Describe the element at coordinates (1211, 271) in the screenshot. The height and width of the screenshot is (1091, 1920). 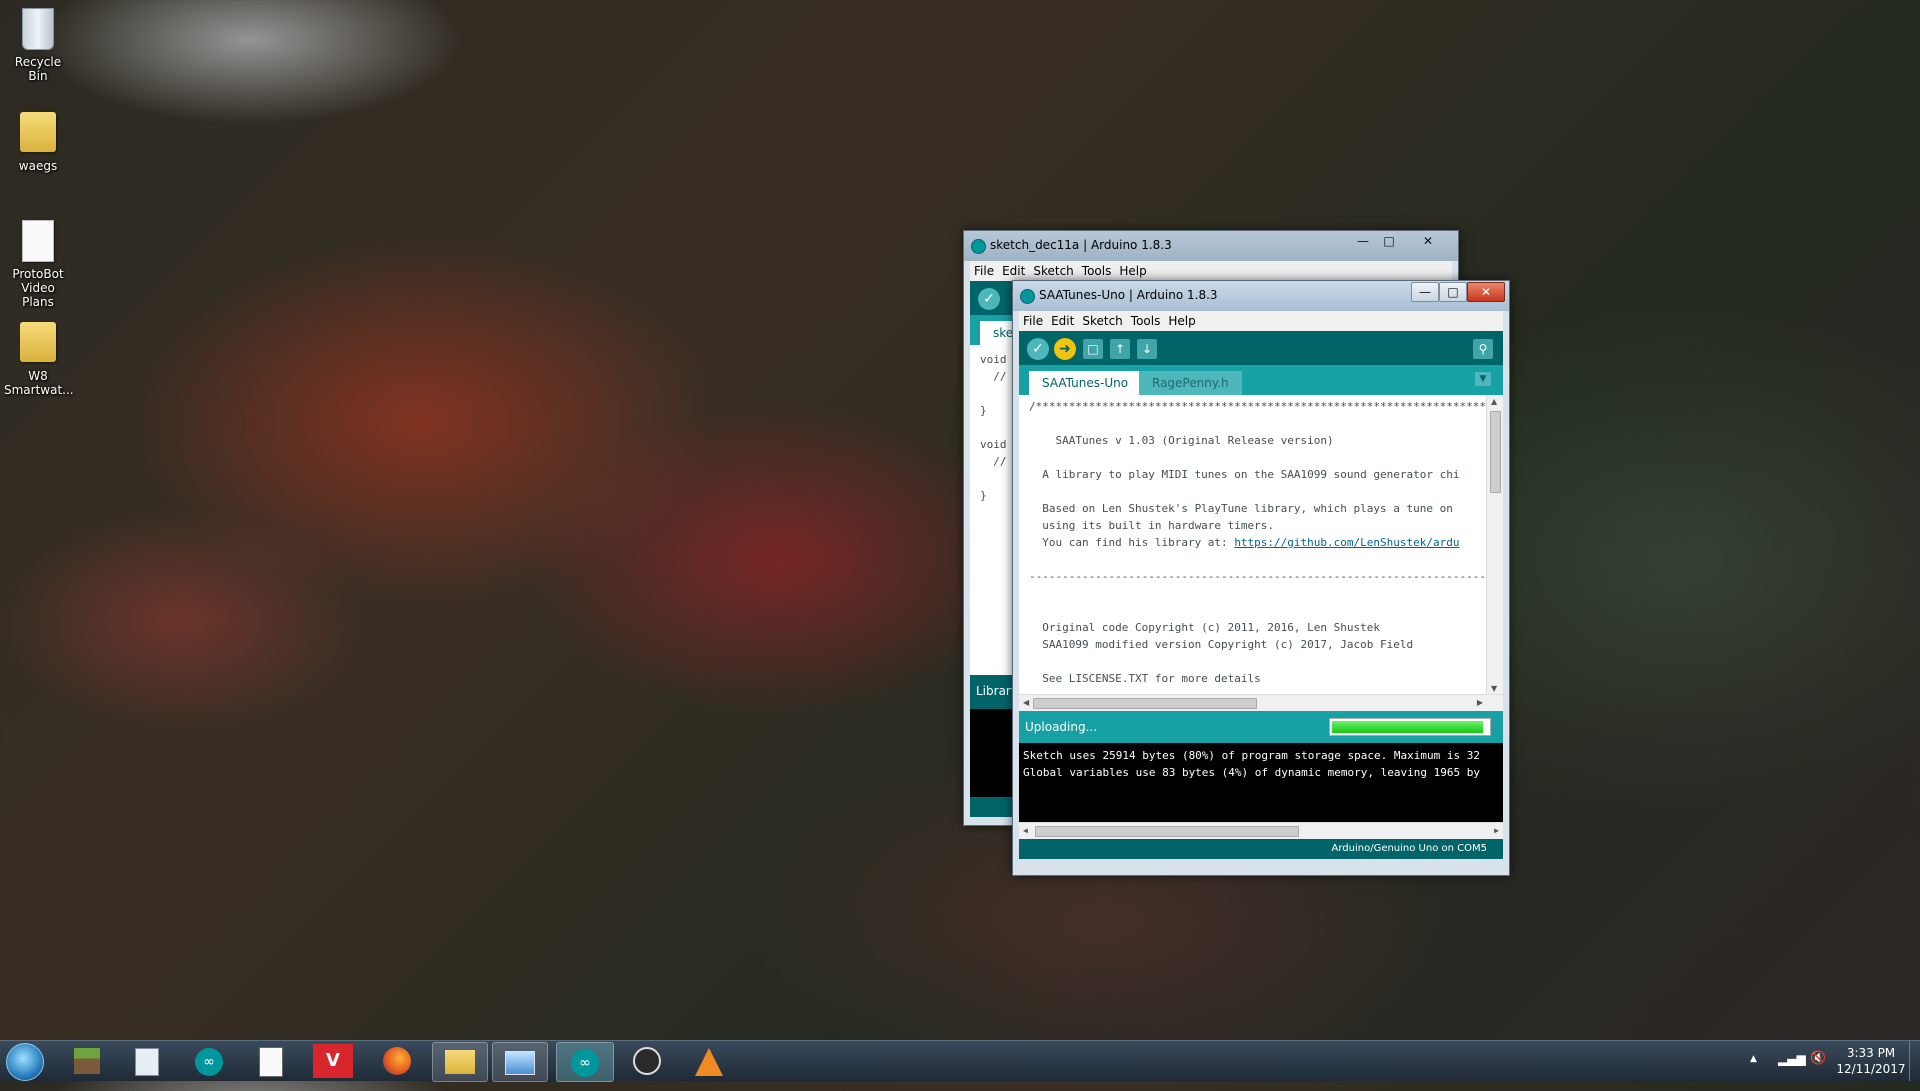
I see `back-window-menubar: File Edit Sketch Tools Help` at that location.